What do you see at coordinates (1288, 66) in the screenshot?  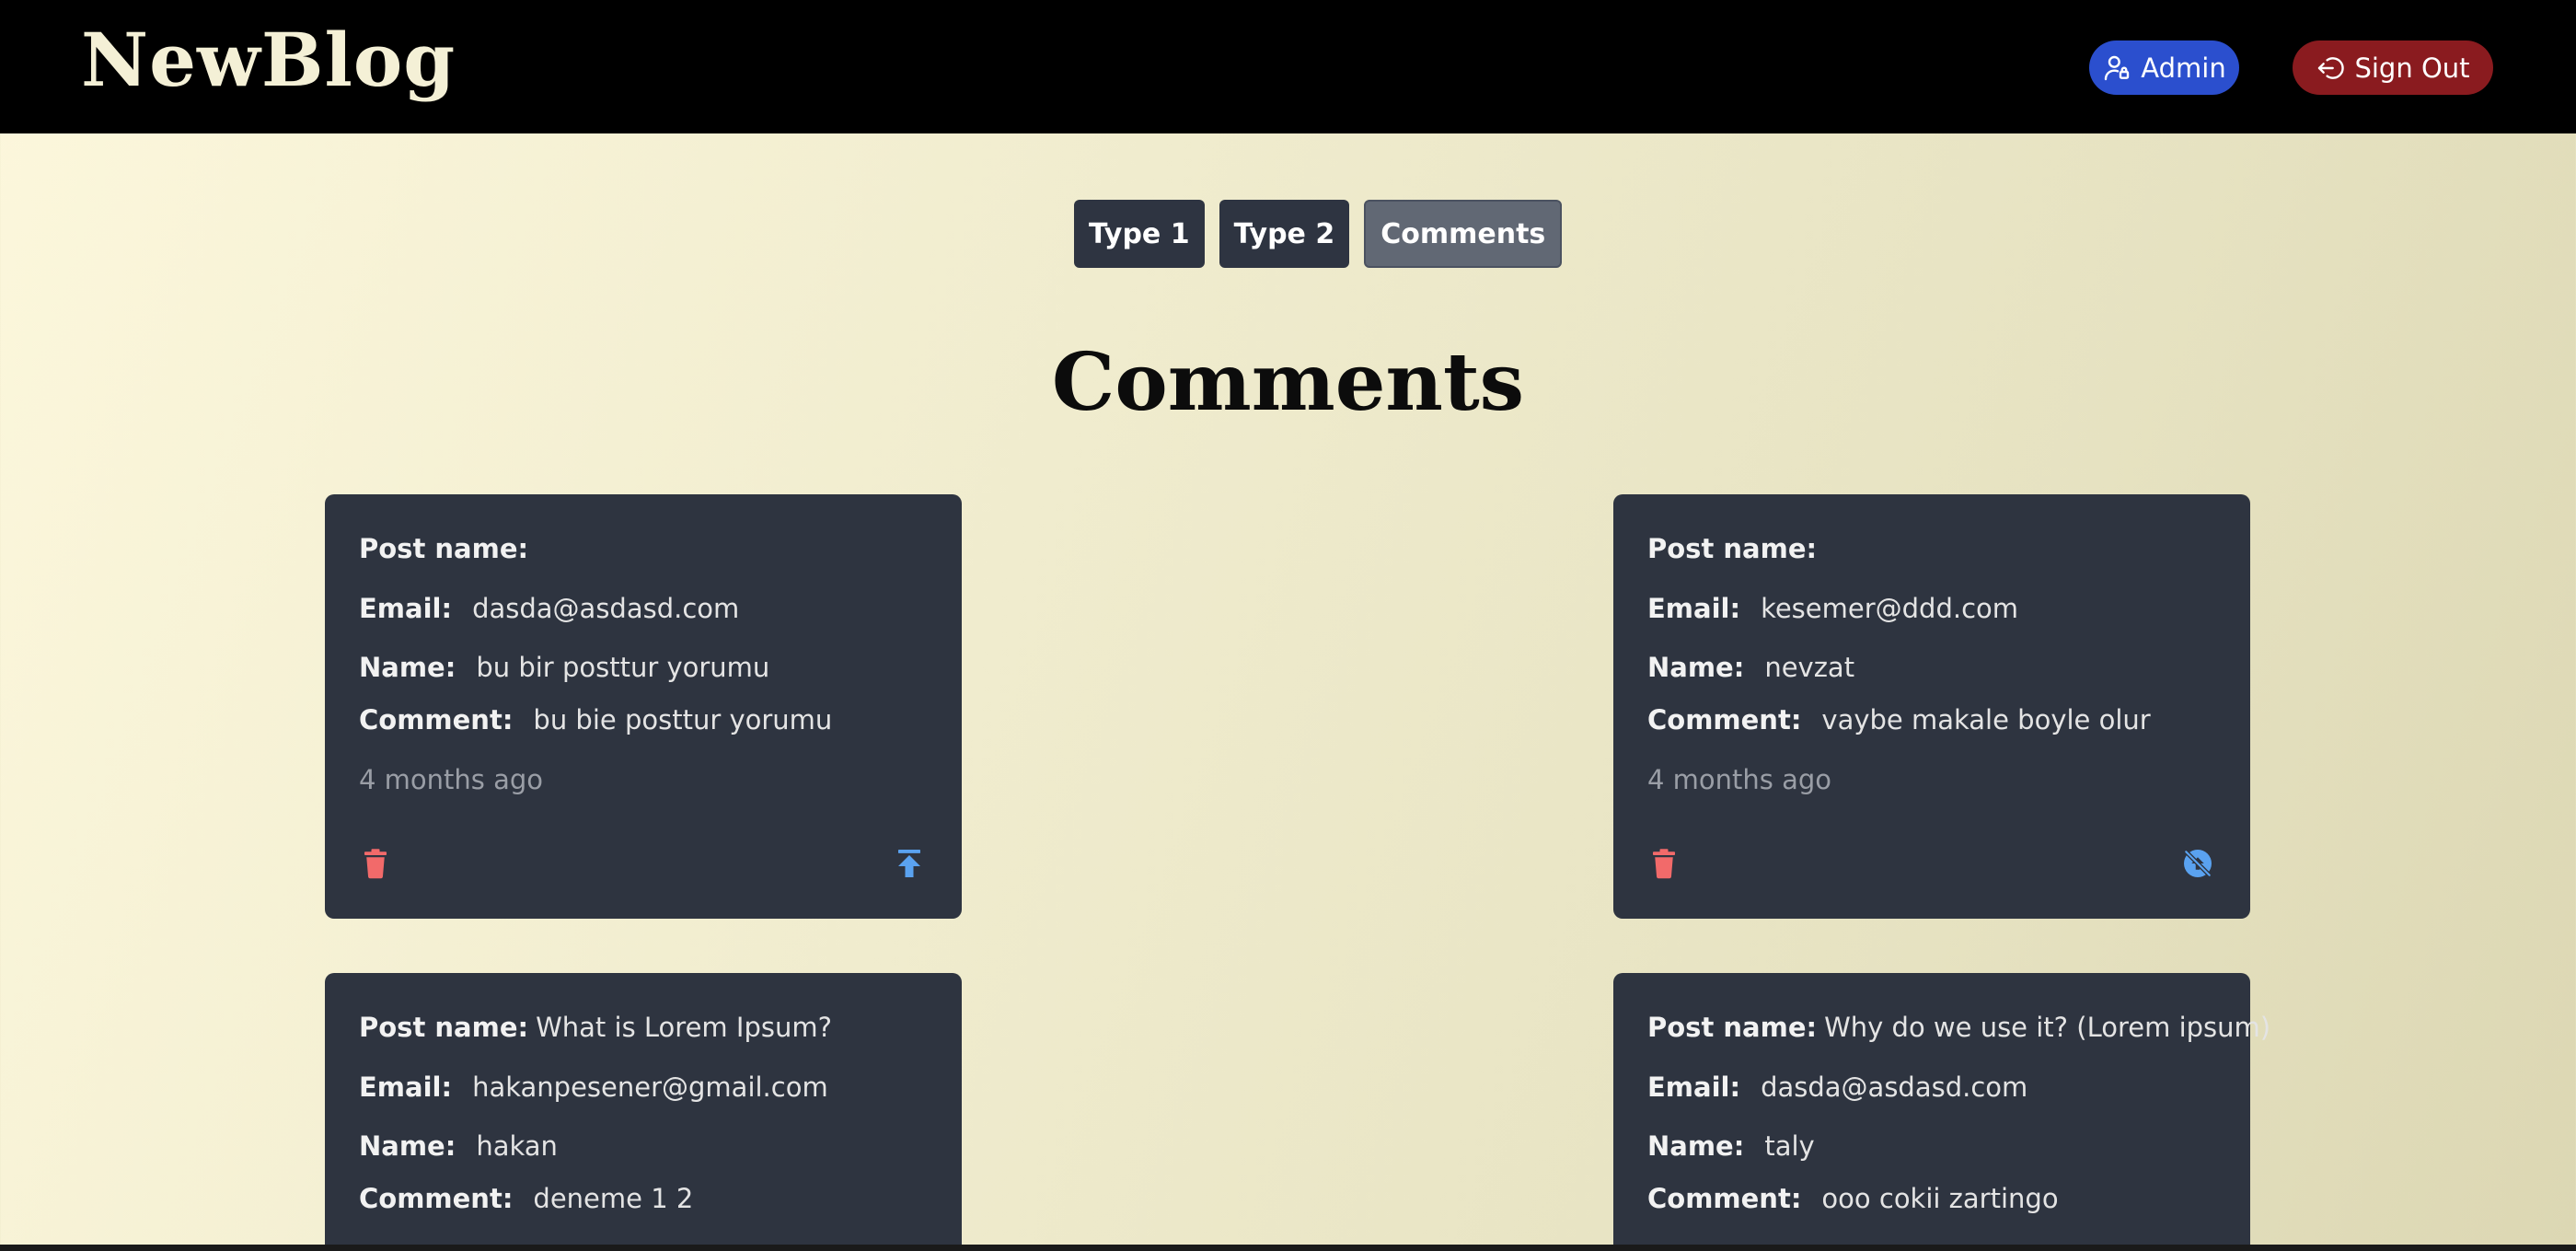 I see `top-navbar: NewBlog Admin Sign Out` at bounding box center [1288, 66].